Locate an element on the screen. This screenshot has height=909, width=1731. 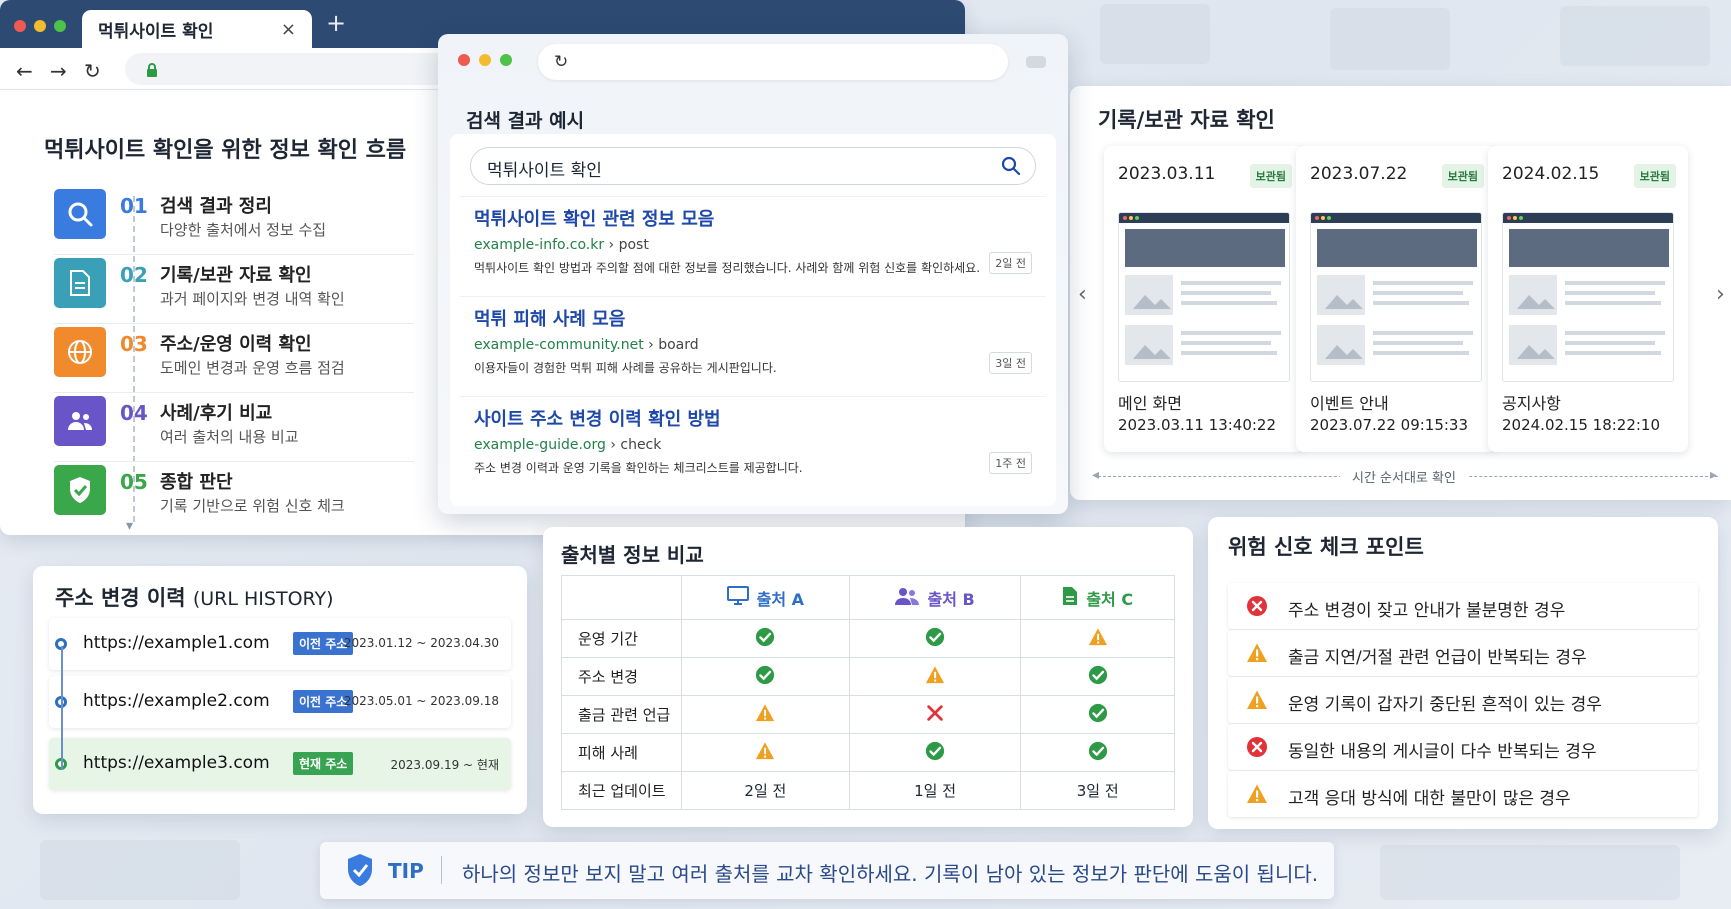
compare-row-label: 운영 기간 is located at coordinates (621, 638).